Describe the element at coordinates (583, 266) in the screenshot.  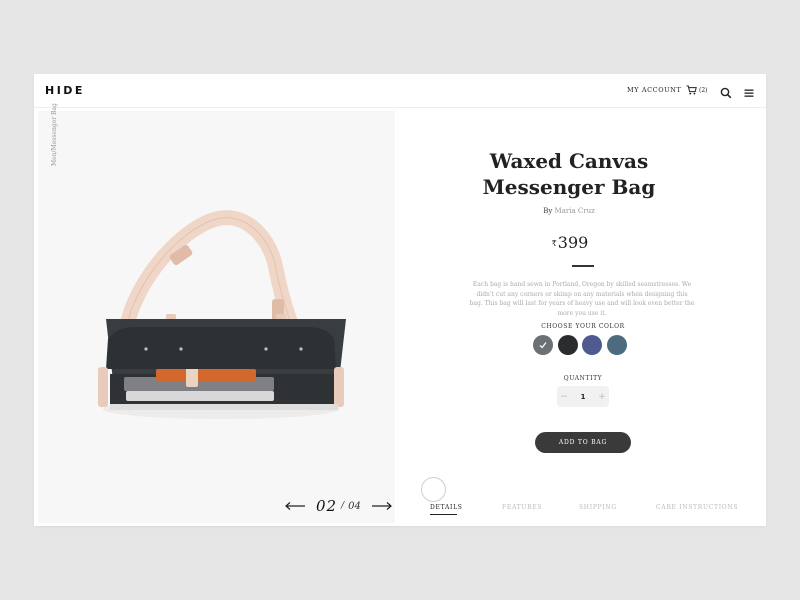
I see `price-divider` at that location.